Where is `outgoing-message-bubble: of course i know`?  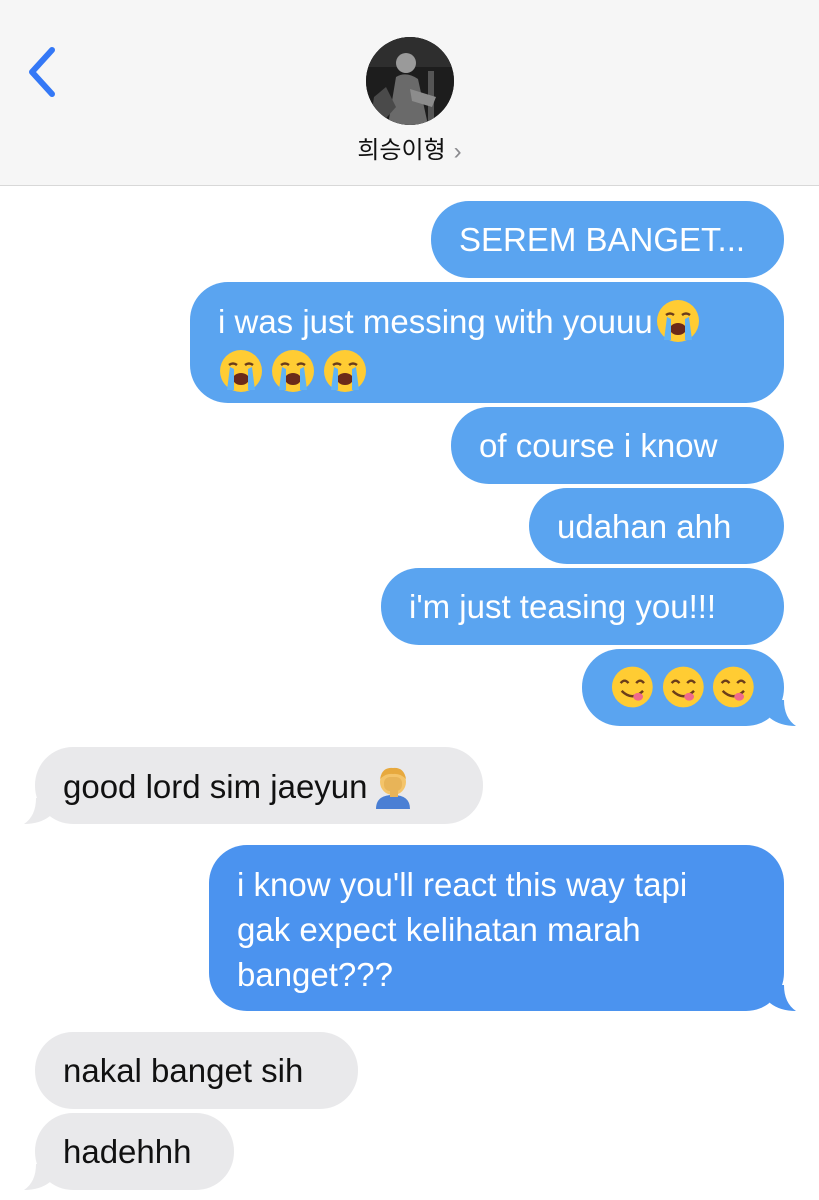
outgoing-message-bubble: of course i know is located at coordinates (617, 445).